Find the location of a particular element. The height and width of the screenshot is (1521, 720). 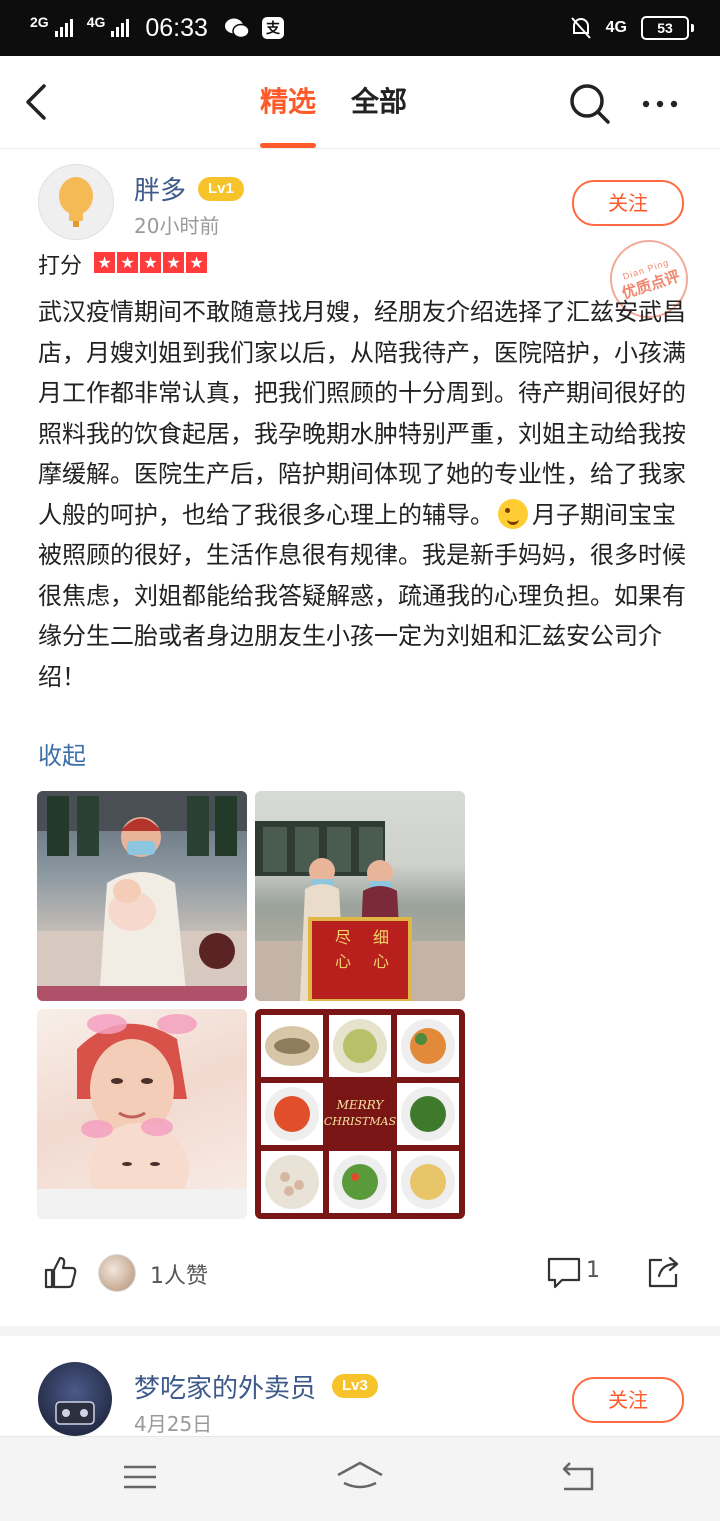

network-4g-right: 4G is located at coordinates (616, 27).